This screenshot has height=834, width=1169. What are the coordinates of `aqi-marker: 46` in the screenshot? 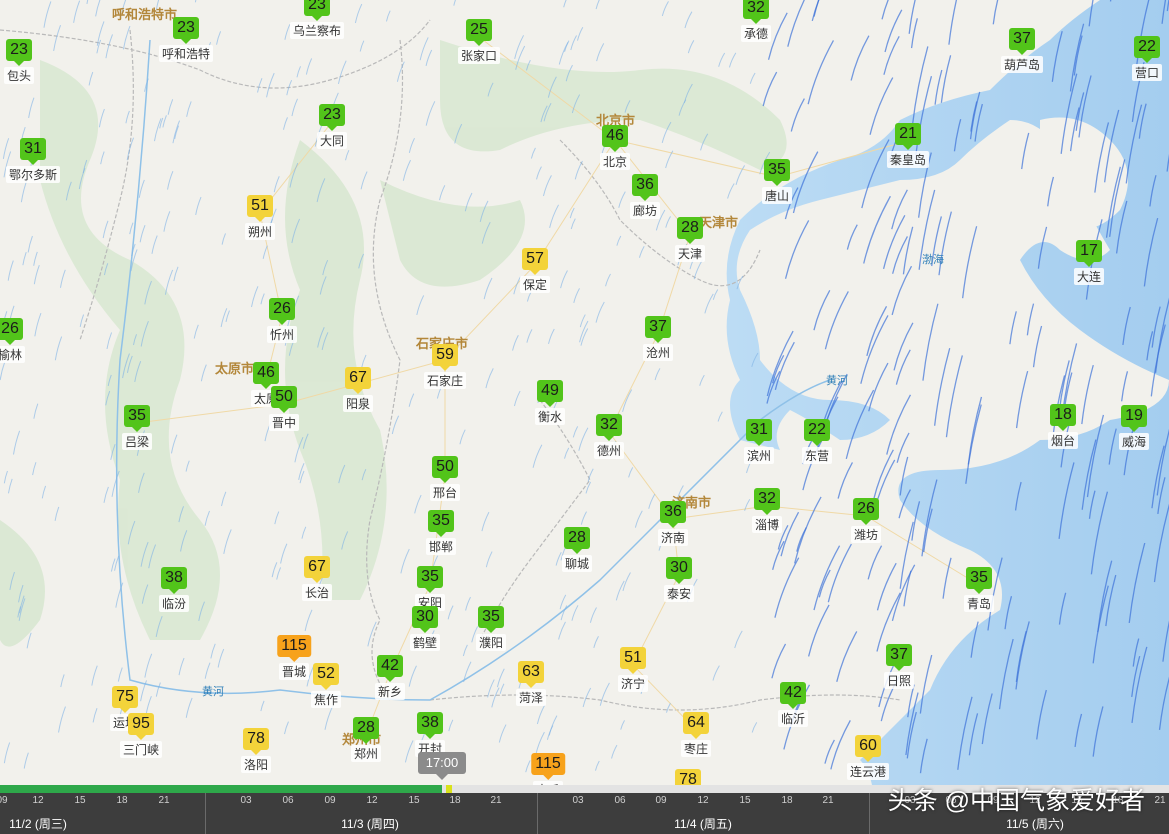 It's located at (615, 138).